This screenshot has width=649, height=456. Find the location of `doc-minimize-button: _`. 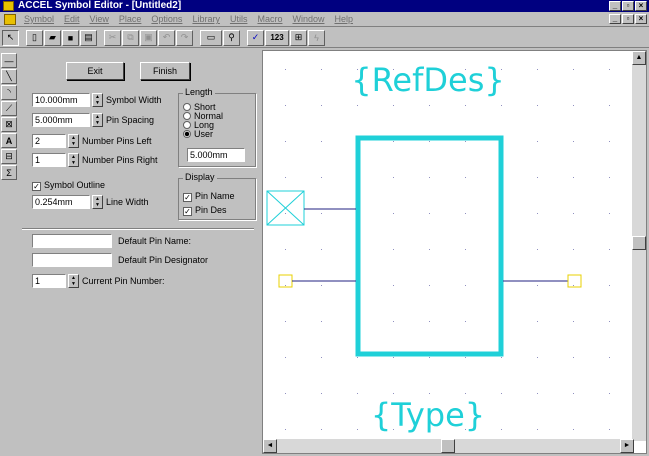

doc-minimize-button: _ is located at coordinates (615, 19).